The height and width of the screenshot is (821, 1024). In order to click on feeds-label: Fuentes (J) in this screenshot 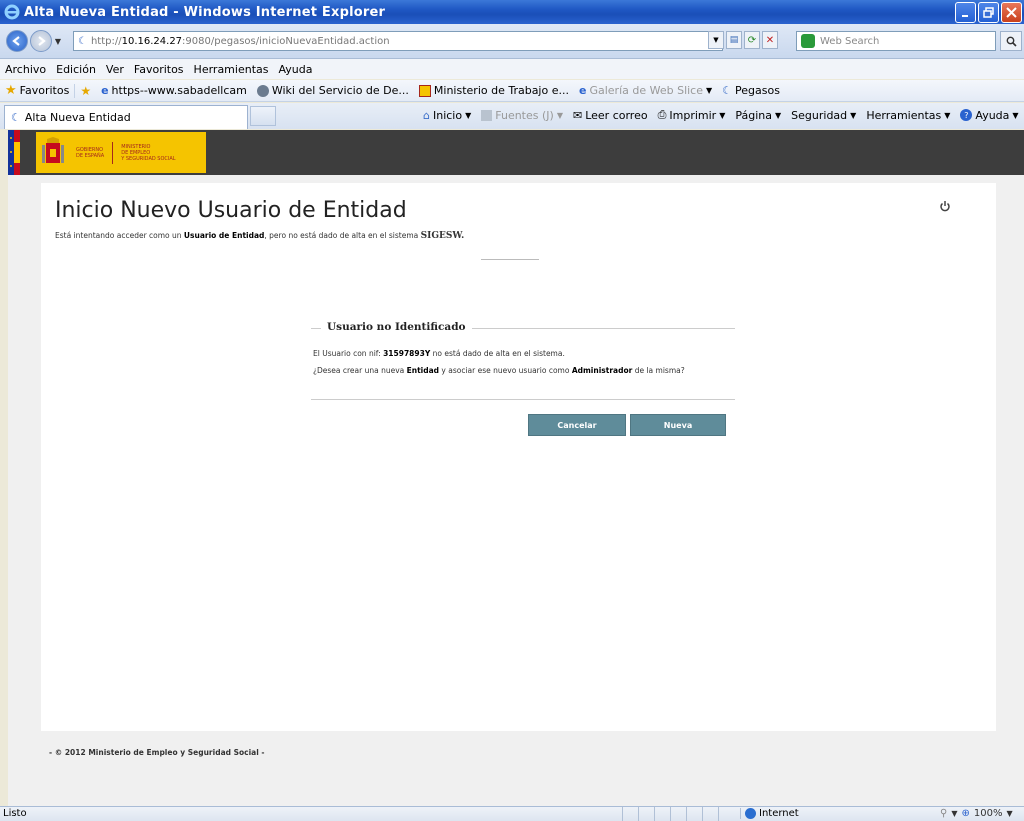, I will do `click(524, 115)`.